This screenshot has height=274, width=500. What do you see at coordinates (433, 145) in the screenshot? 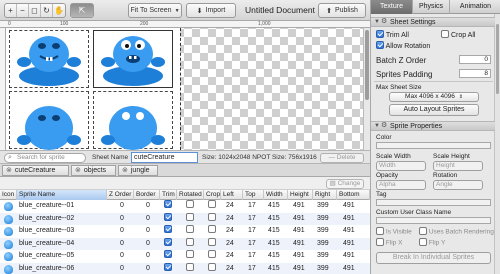
I see `color-well` at bounding box center [433, 145].